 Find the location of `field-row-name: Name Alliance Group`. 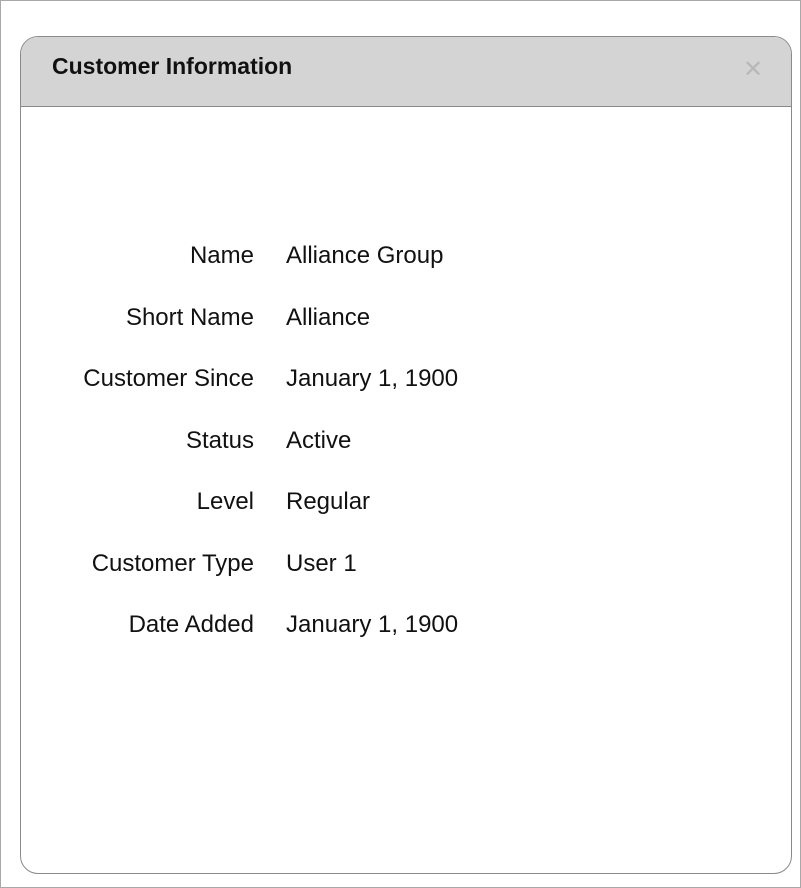

field-row-name: Name Alliance Group is located at coordinates (406, 273).